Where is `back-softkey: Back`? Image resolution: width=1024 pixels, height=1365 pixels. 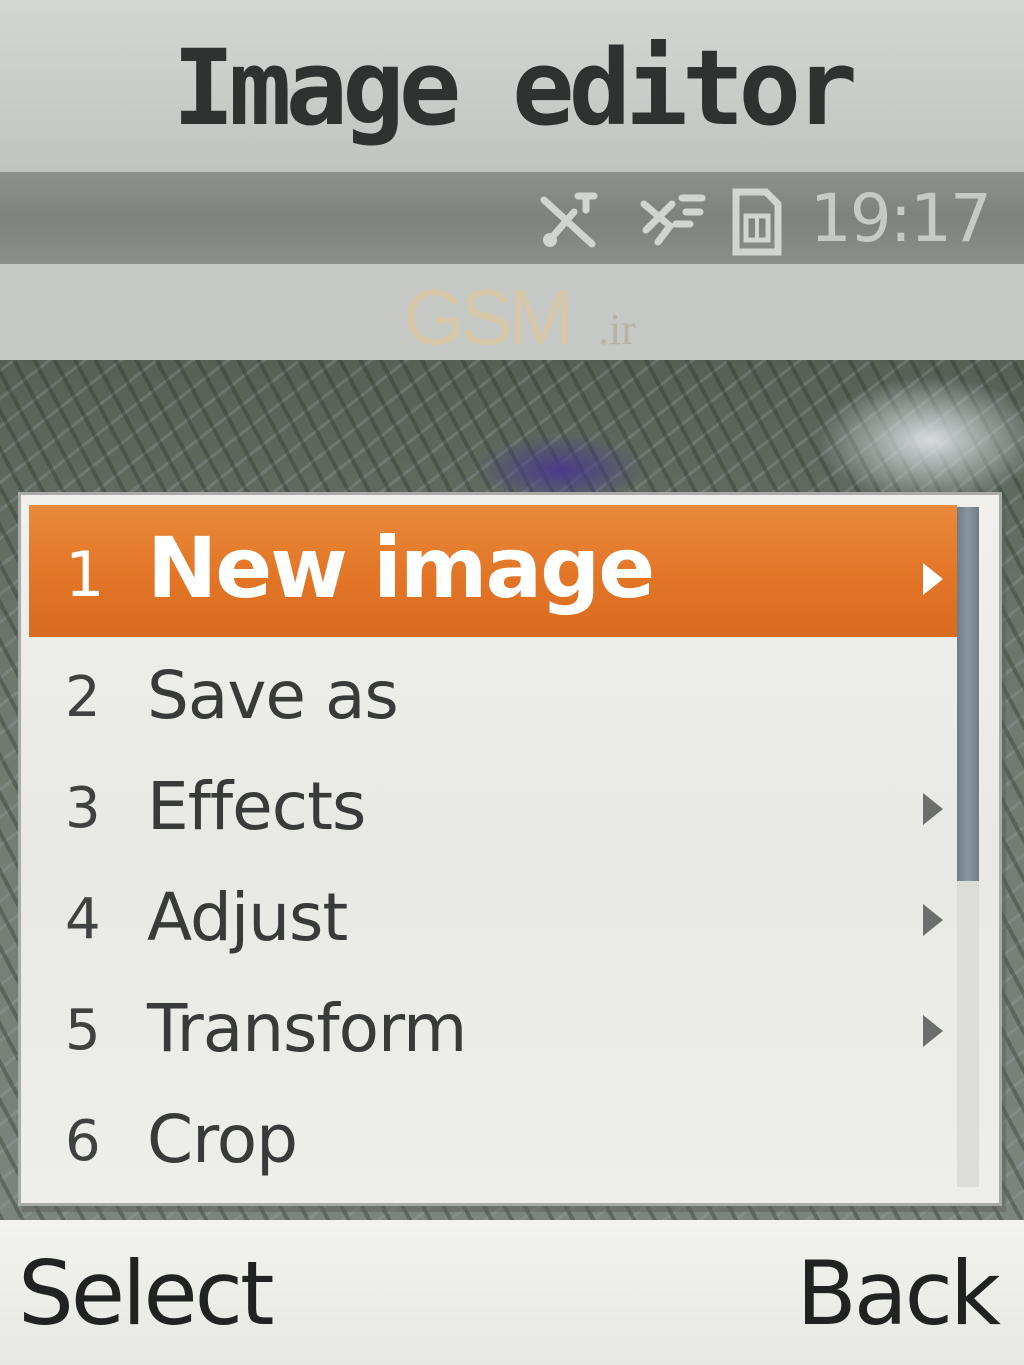
back-softkey: Back is located at coordinates (898, 1293).